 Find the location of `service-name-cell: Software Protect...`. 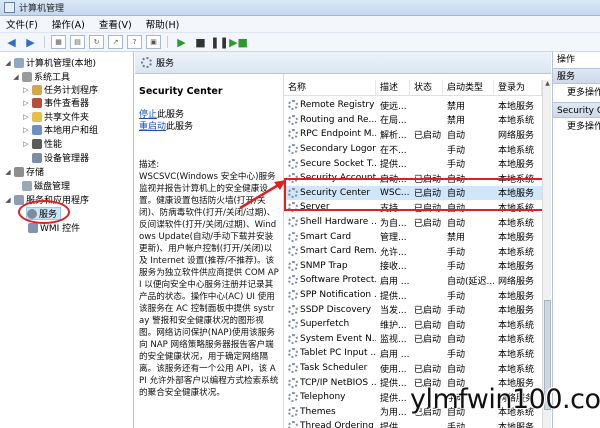

service-name-cell: Software Protect... is located at coordinates (330, 280).